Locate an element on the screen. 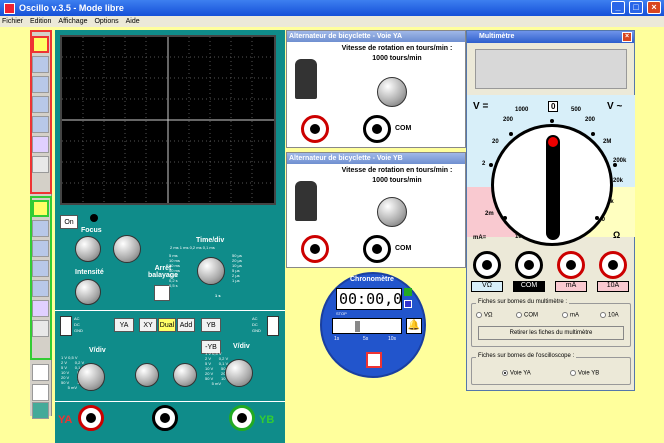  retirer-fiches-button: Retirer les fiches du multimètre is located at coordinates (551, 333).